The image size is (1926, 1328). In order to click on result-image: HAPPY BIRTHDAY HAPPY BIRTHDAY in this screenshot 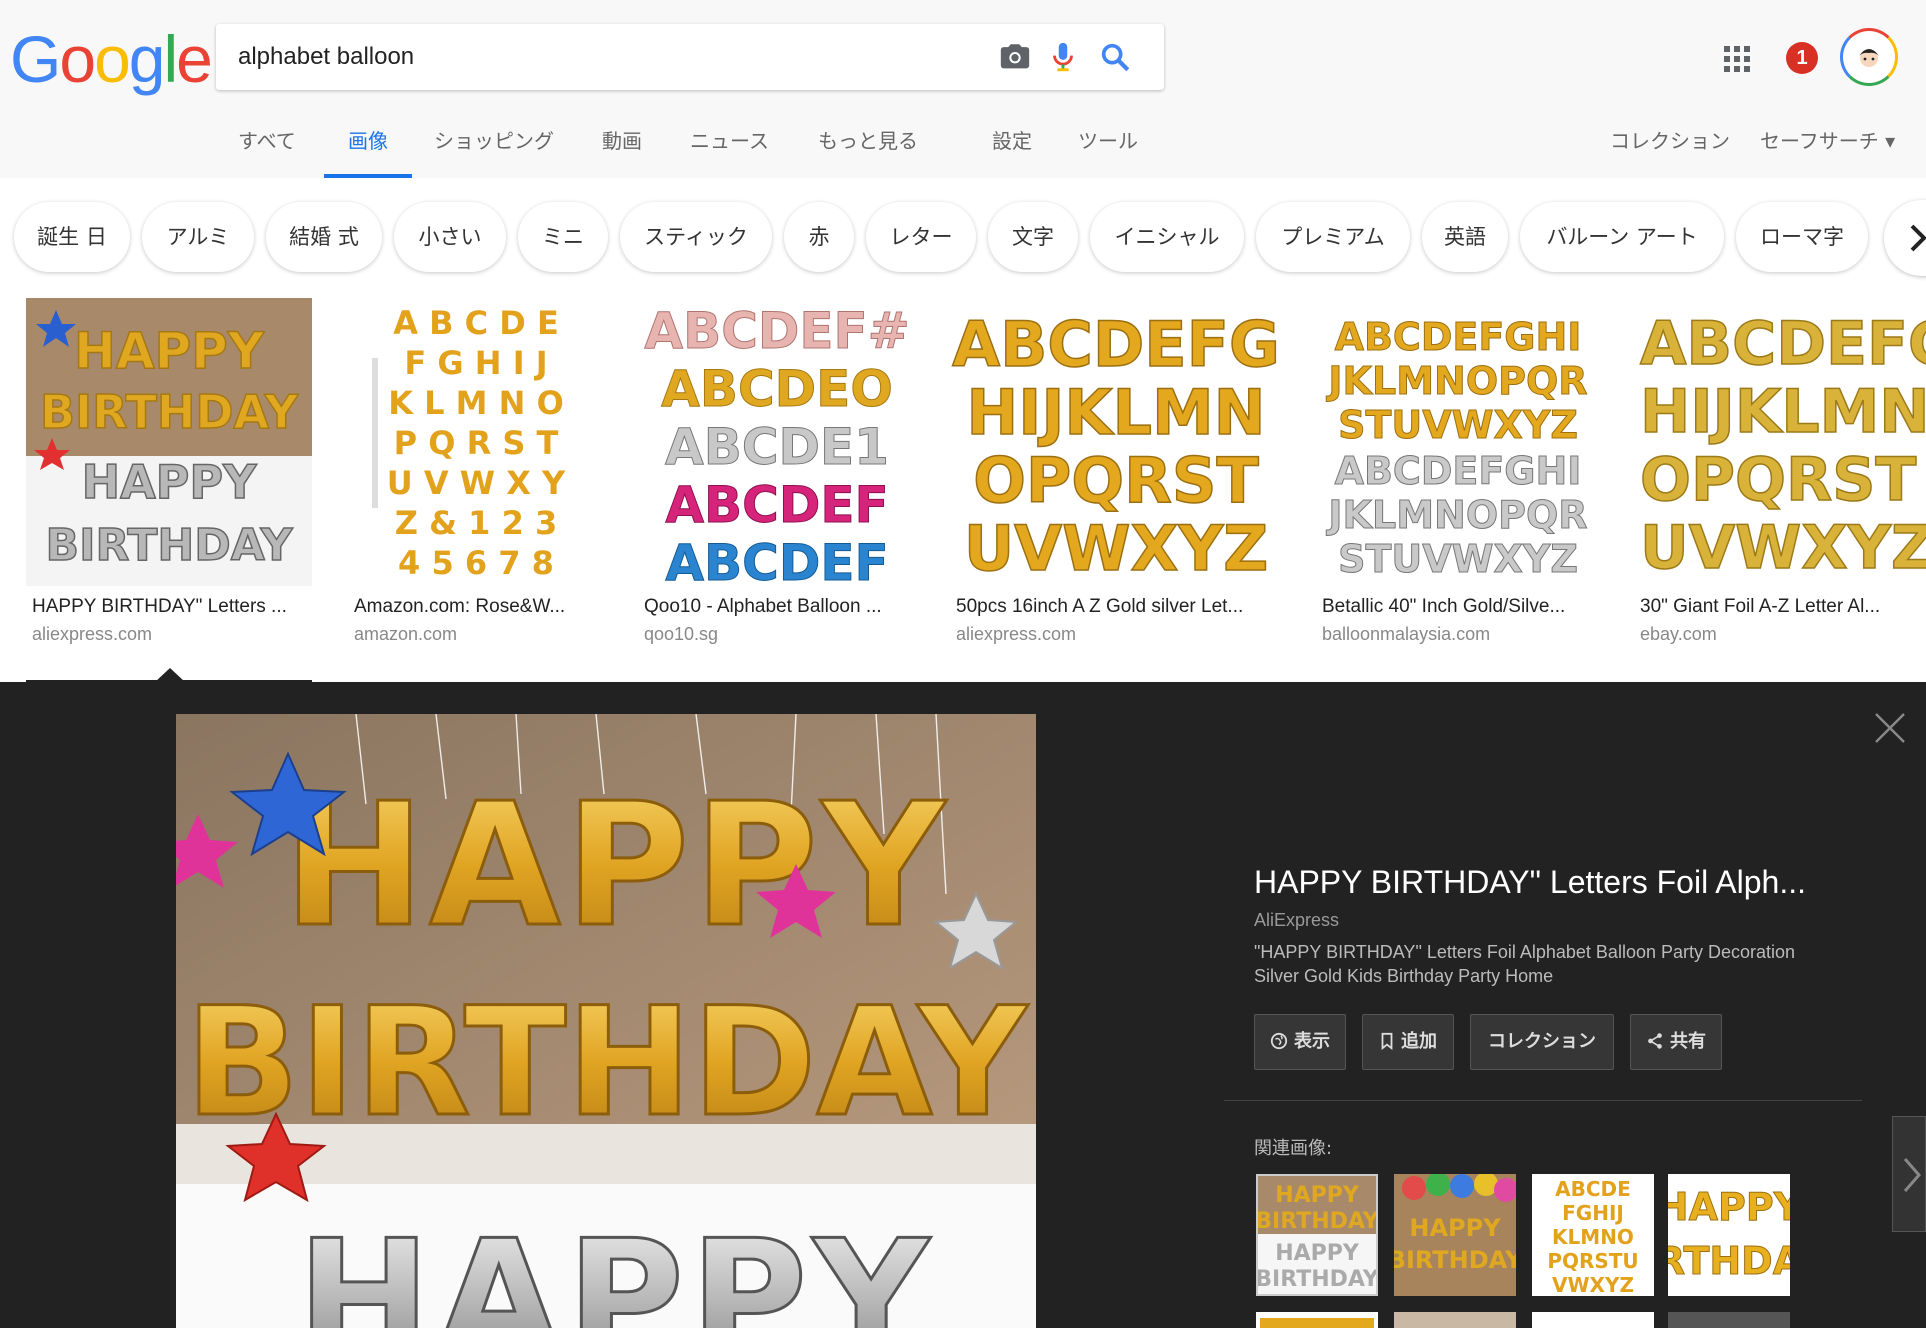, I will do `click(169, 442)`.